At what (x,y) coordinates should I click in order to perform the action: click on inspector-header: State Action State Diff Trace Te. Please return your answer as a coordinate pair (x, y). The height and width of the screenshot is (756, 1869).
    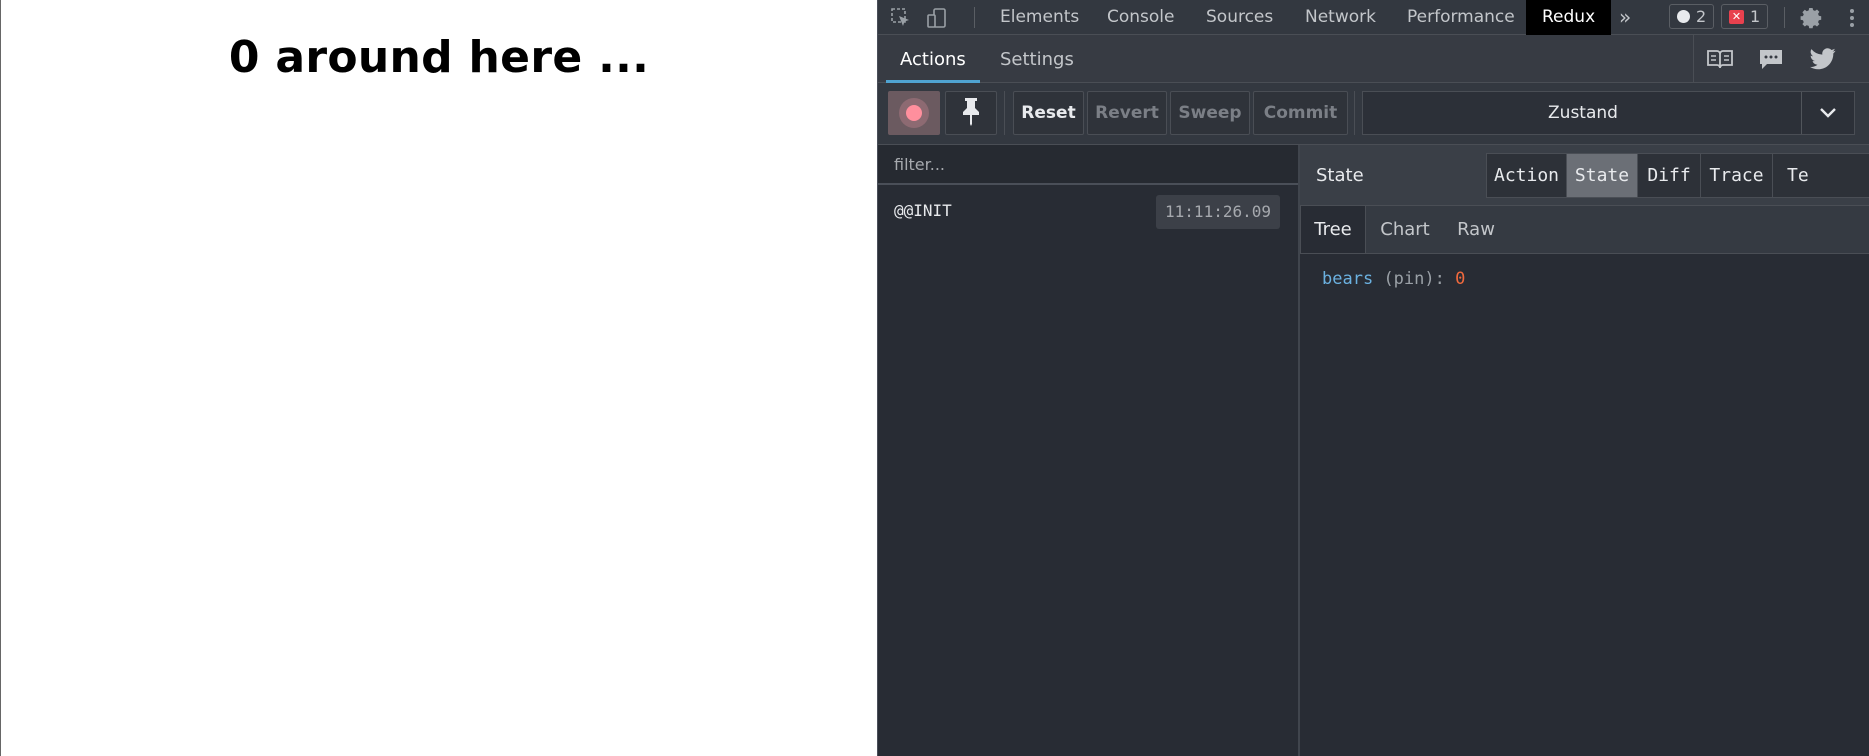
    Looking at the image, I should click on (1584, 175).